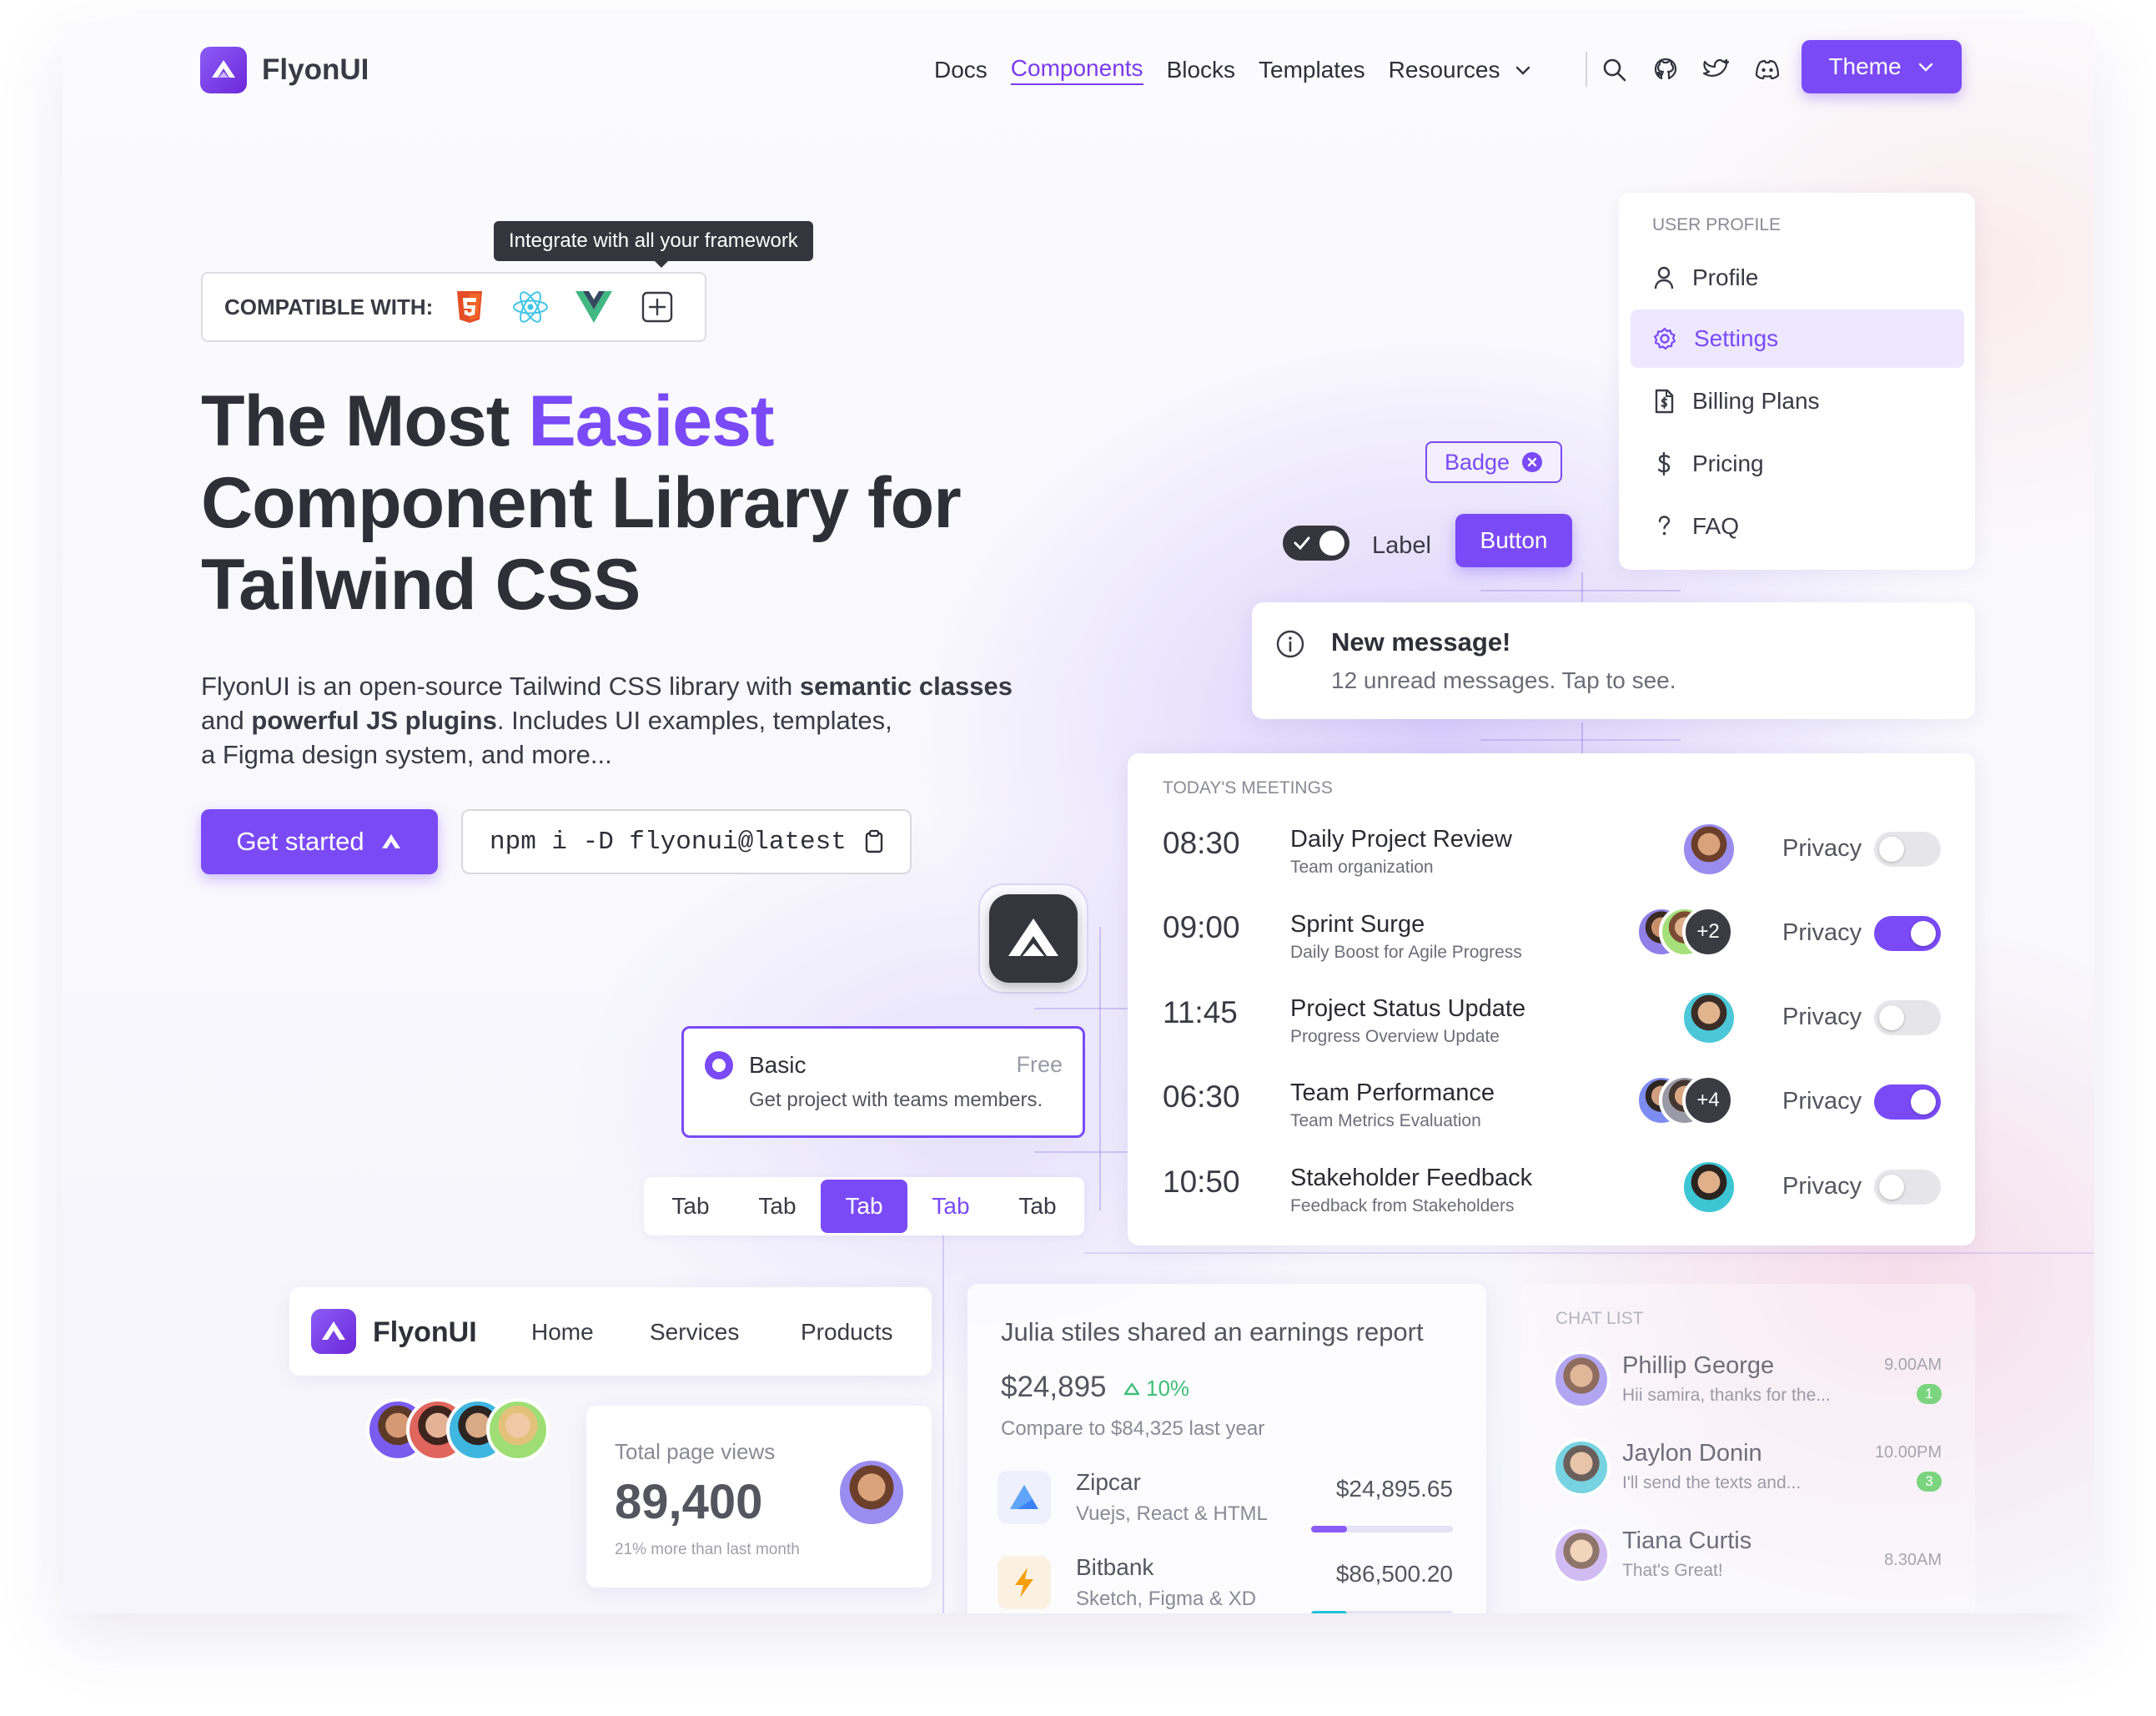 The height and width of the screenshot is (1716, 2156). What do you see at coordinates (1039, 1064) in the screenshot?
I see `plan-price: Free` at bounding box center [1039, 1064].